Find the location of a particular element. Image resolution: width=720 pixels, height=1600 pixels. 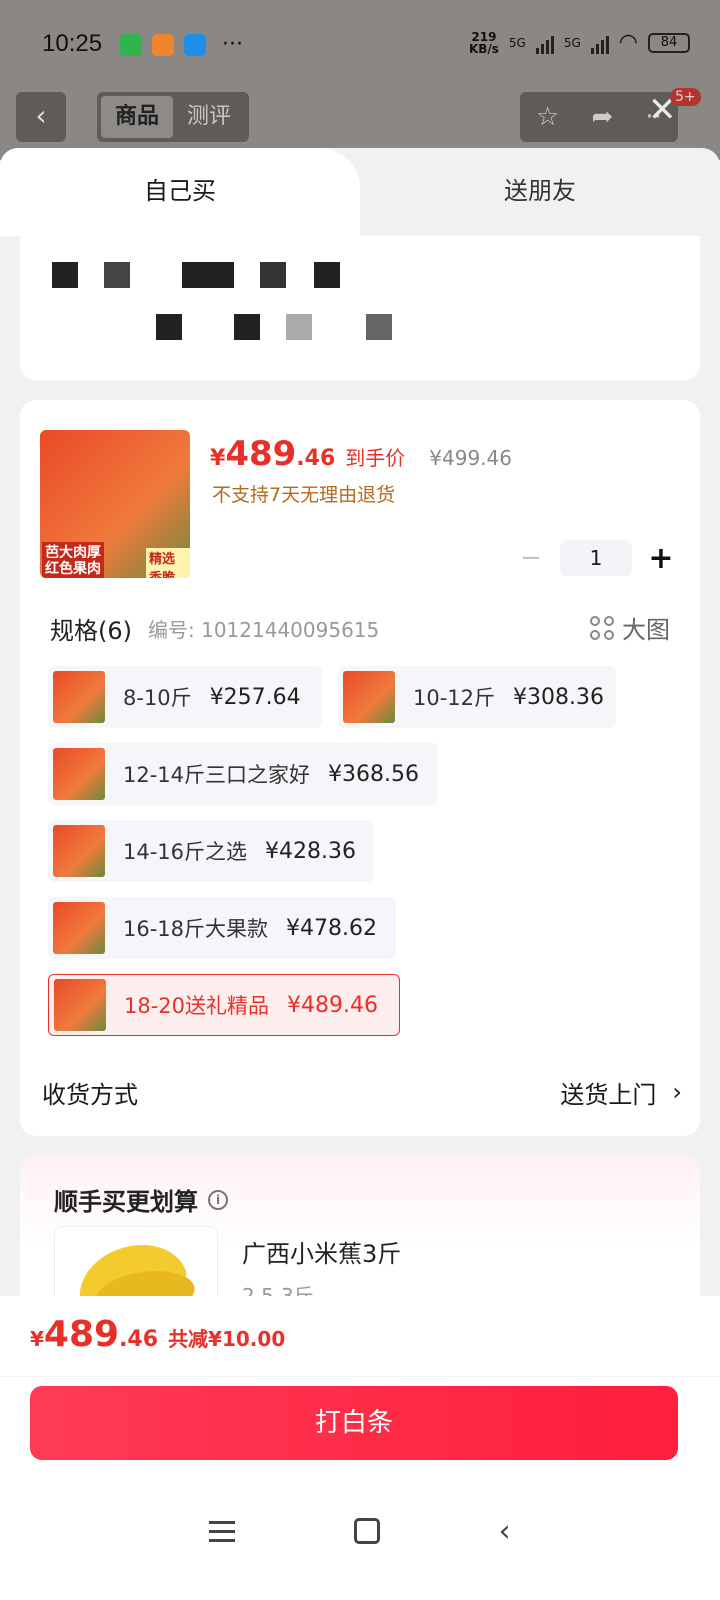

currency-symbol: ¥ is located at coordinates (37, 1339).